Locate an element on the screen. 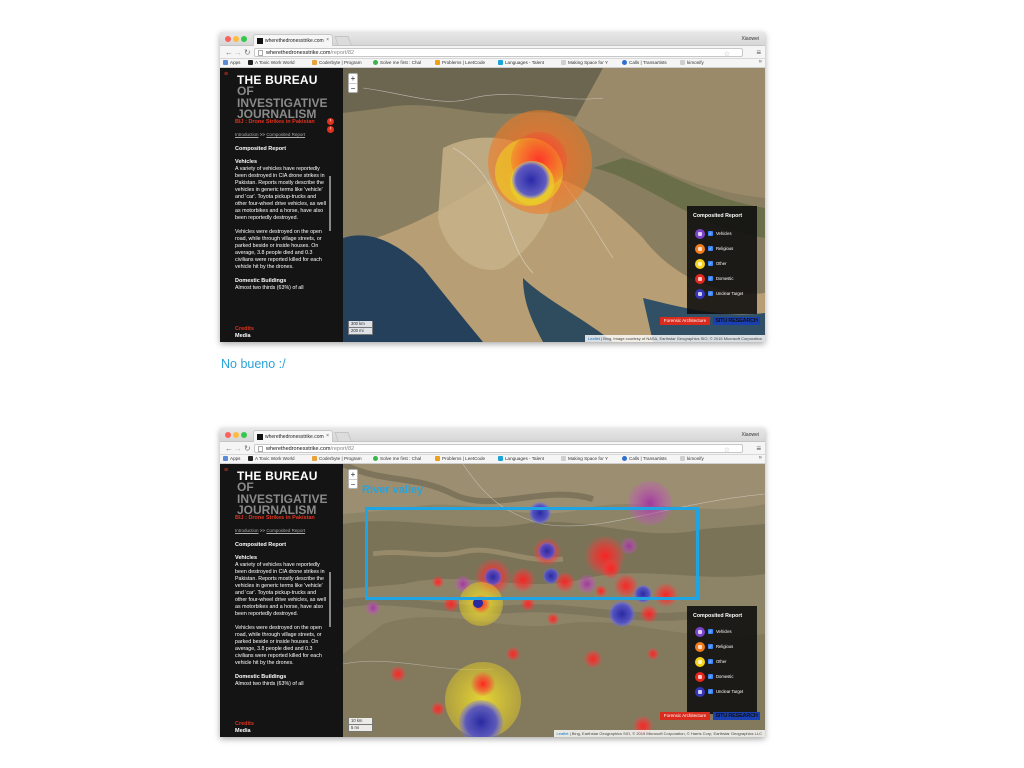 Image resolution: width=1024 pixels, height=768 pixels. next-chevron-icon: › is located at coordinates (330, 121).